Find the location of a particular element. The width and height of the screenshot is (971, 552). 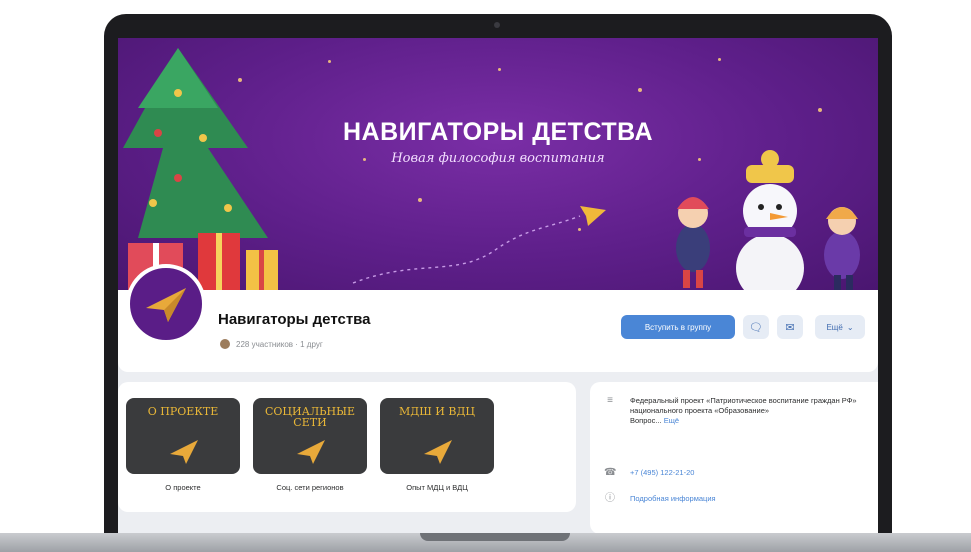

tile-title: Социальные сети is located at coordinates (310, 417).